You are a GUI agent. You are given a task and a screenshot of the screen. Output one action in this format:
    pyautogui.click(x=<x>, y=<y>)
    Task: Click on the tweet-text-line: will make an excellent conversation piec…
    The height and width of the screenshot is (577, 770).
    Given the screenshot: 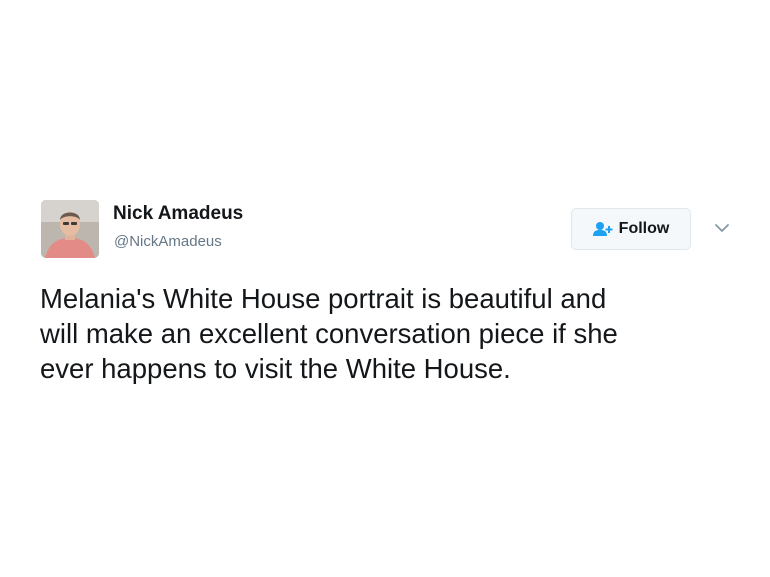 What is the action you would take?
    pyautogui.click(x=329, y=333)
    